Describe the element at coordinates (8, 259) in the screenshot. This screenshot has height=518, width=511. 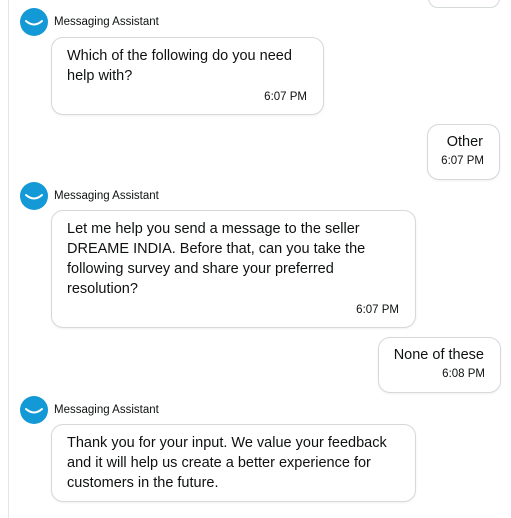
I see `left-border-line` at that location.